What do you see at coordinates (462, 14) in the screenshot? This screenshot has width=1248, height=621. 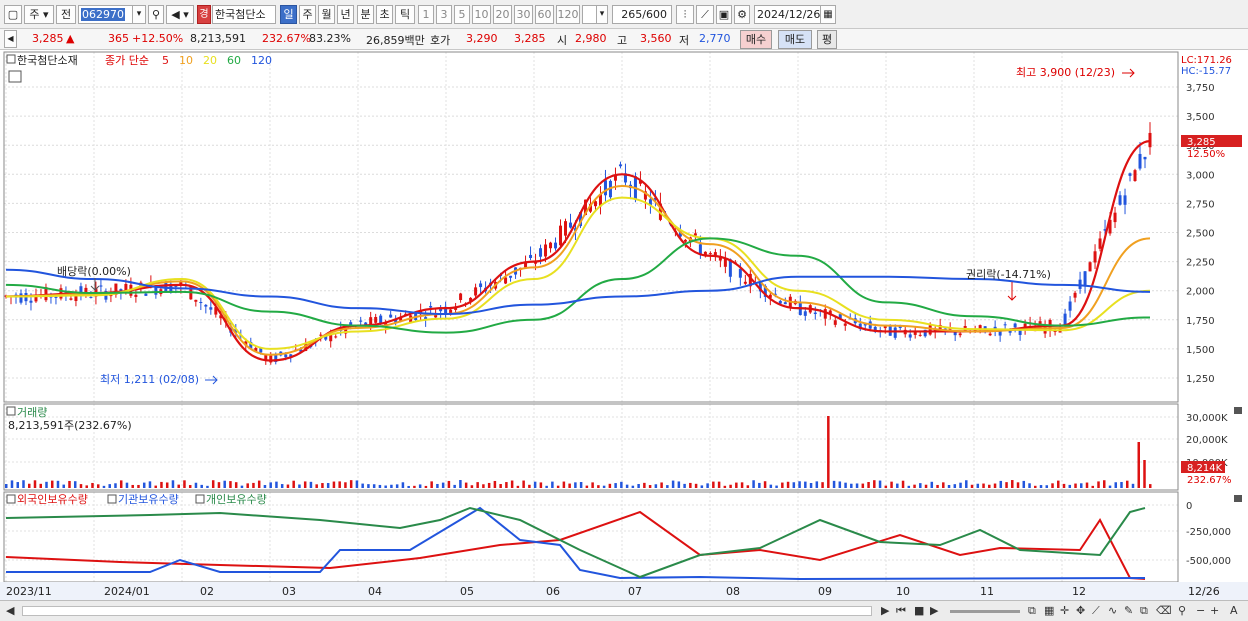 I see `interval-5: 5` at bounding box center [462, 14].